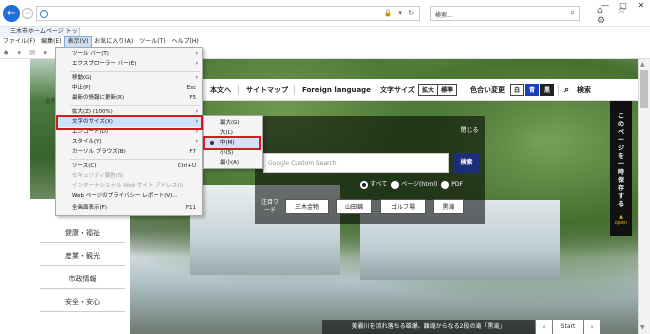 This screenshot has height=334, width=650. Describe the element at coordinates (129, 54) in the screenshot. I see `menu-item-toolbar: ツール バー(T) ›` at that location.